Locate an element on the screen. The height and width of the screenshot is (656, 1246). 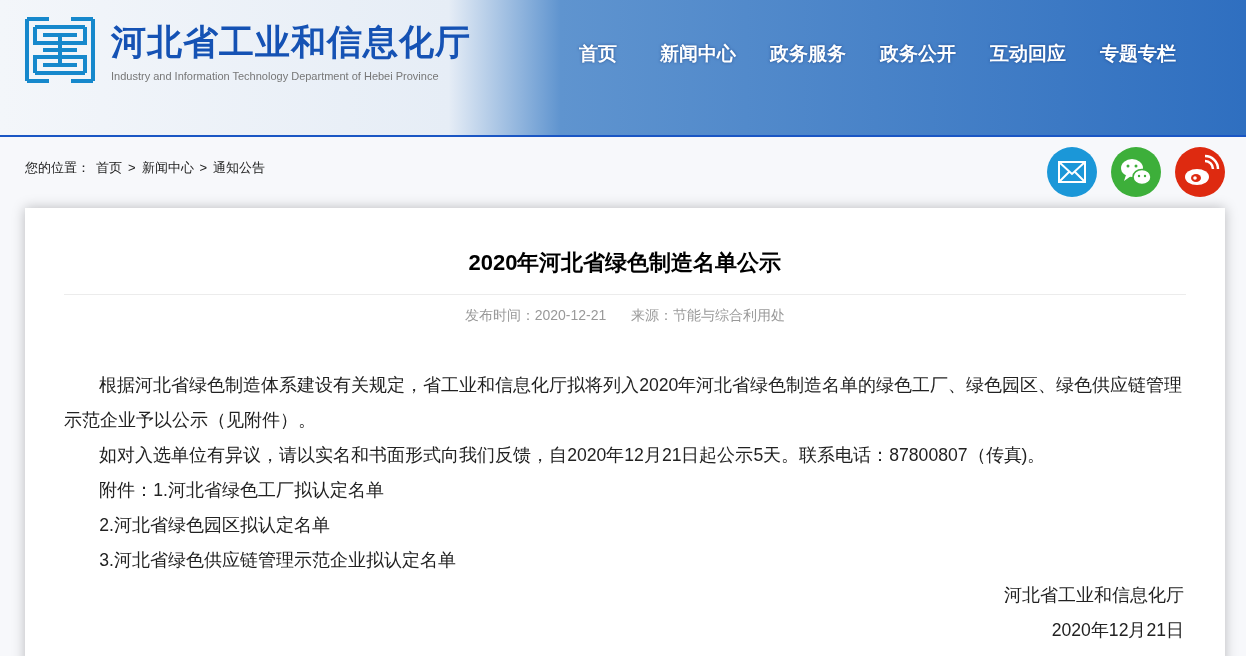
article-paragraph: 如对入选单位有异议，请以实名和书面形式向我们反馈，自2020年12月21日起公示5天。联系电话：87800807（传真)。 is located at coordinates (572, 455).